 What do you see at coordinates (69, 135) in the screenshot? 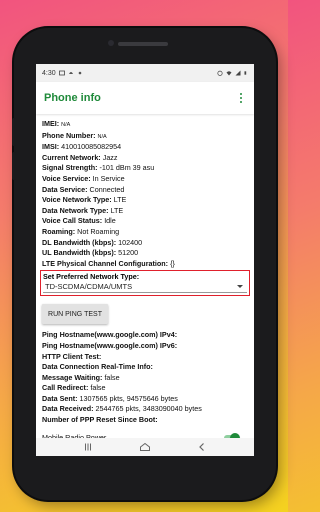
I see `info-label: Phone Number:` at bounding box center [69, 135].